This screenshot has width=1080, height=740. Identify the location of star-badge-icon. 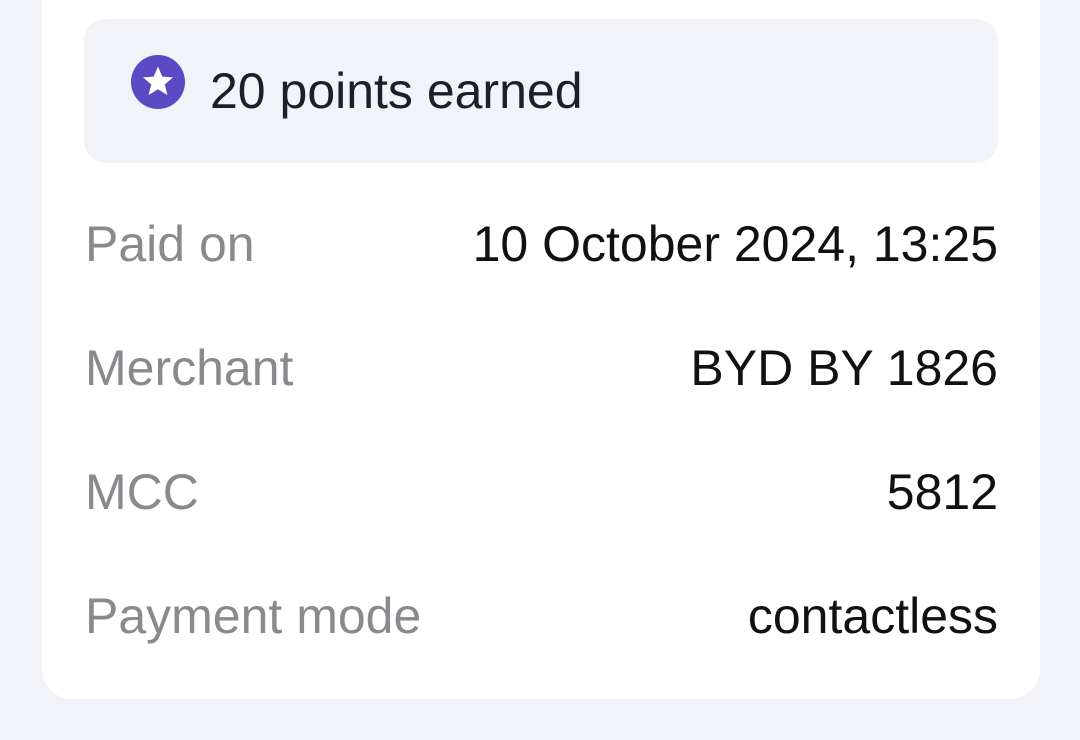
(158, 82).